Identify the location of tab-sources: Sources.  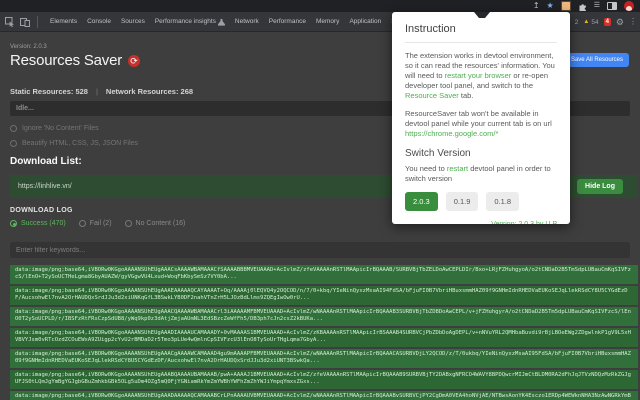
(133, 21).